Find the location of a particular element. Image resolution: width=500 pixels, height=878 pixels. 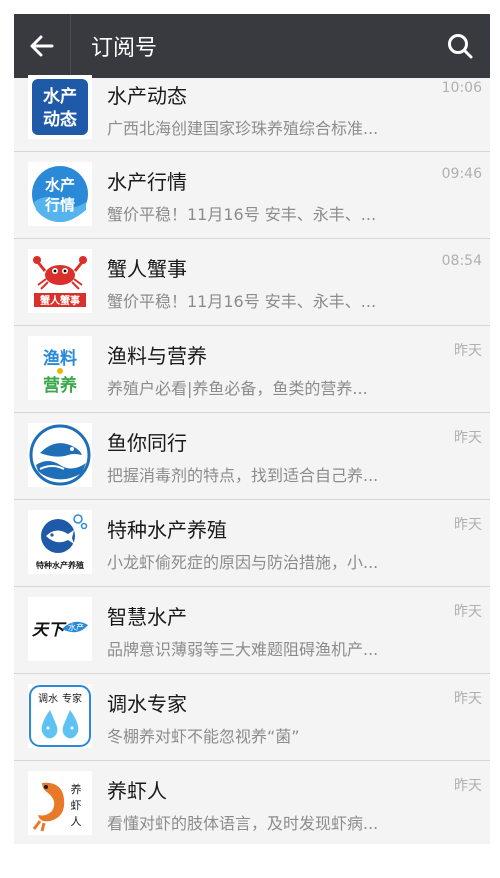

account-name: 调水专家 is located at coordinates (147, 704).